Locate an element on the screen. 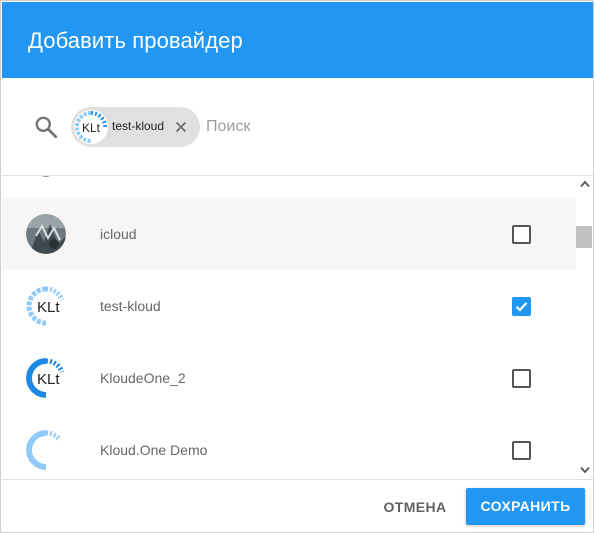 Image resolution: width=594 pixels, height=533 pixels. selected-provider-chip: KLt test-kloud is located at coordinates (135, 127).